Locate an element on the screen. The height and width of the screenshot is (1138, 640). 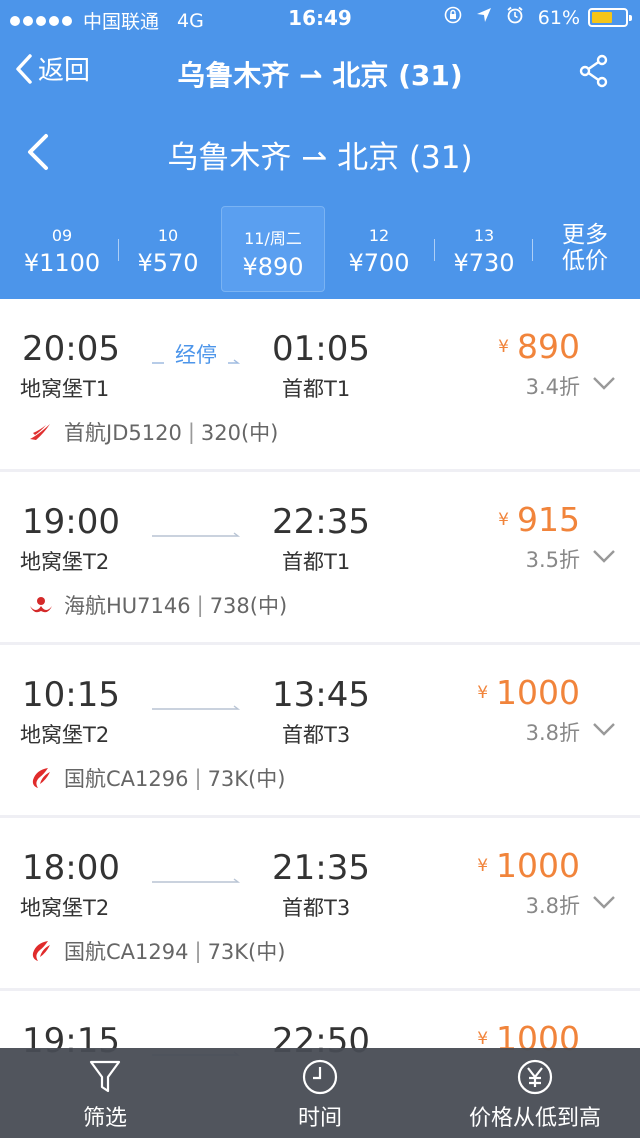
date-item: 10 ¥570 is located at coordinates (168, 249).